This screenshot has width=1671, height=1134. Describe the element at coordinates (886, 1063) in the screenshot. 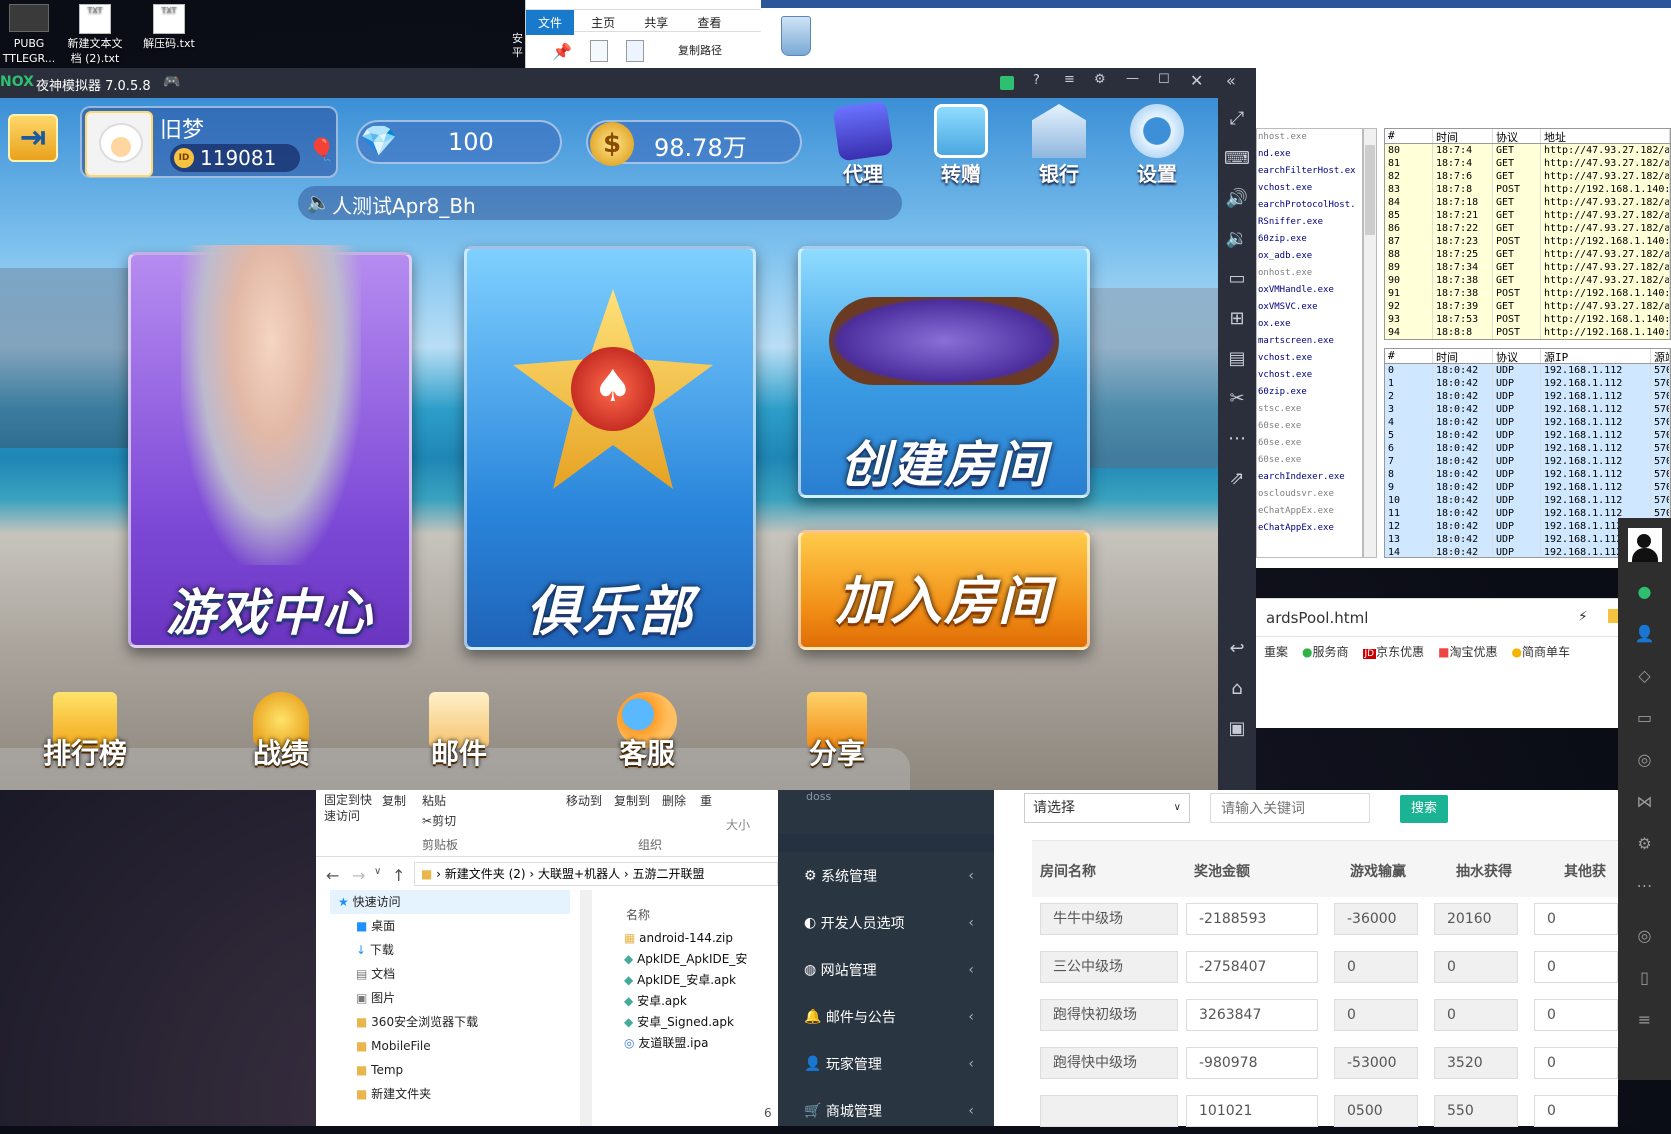

I see `menu-players: 👤 玩家管理 ‹` at that location.